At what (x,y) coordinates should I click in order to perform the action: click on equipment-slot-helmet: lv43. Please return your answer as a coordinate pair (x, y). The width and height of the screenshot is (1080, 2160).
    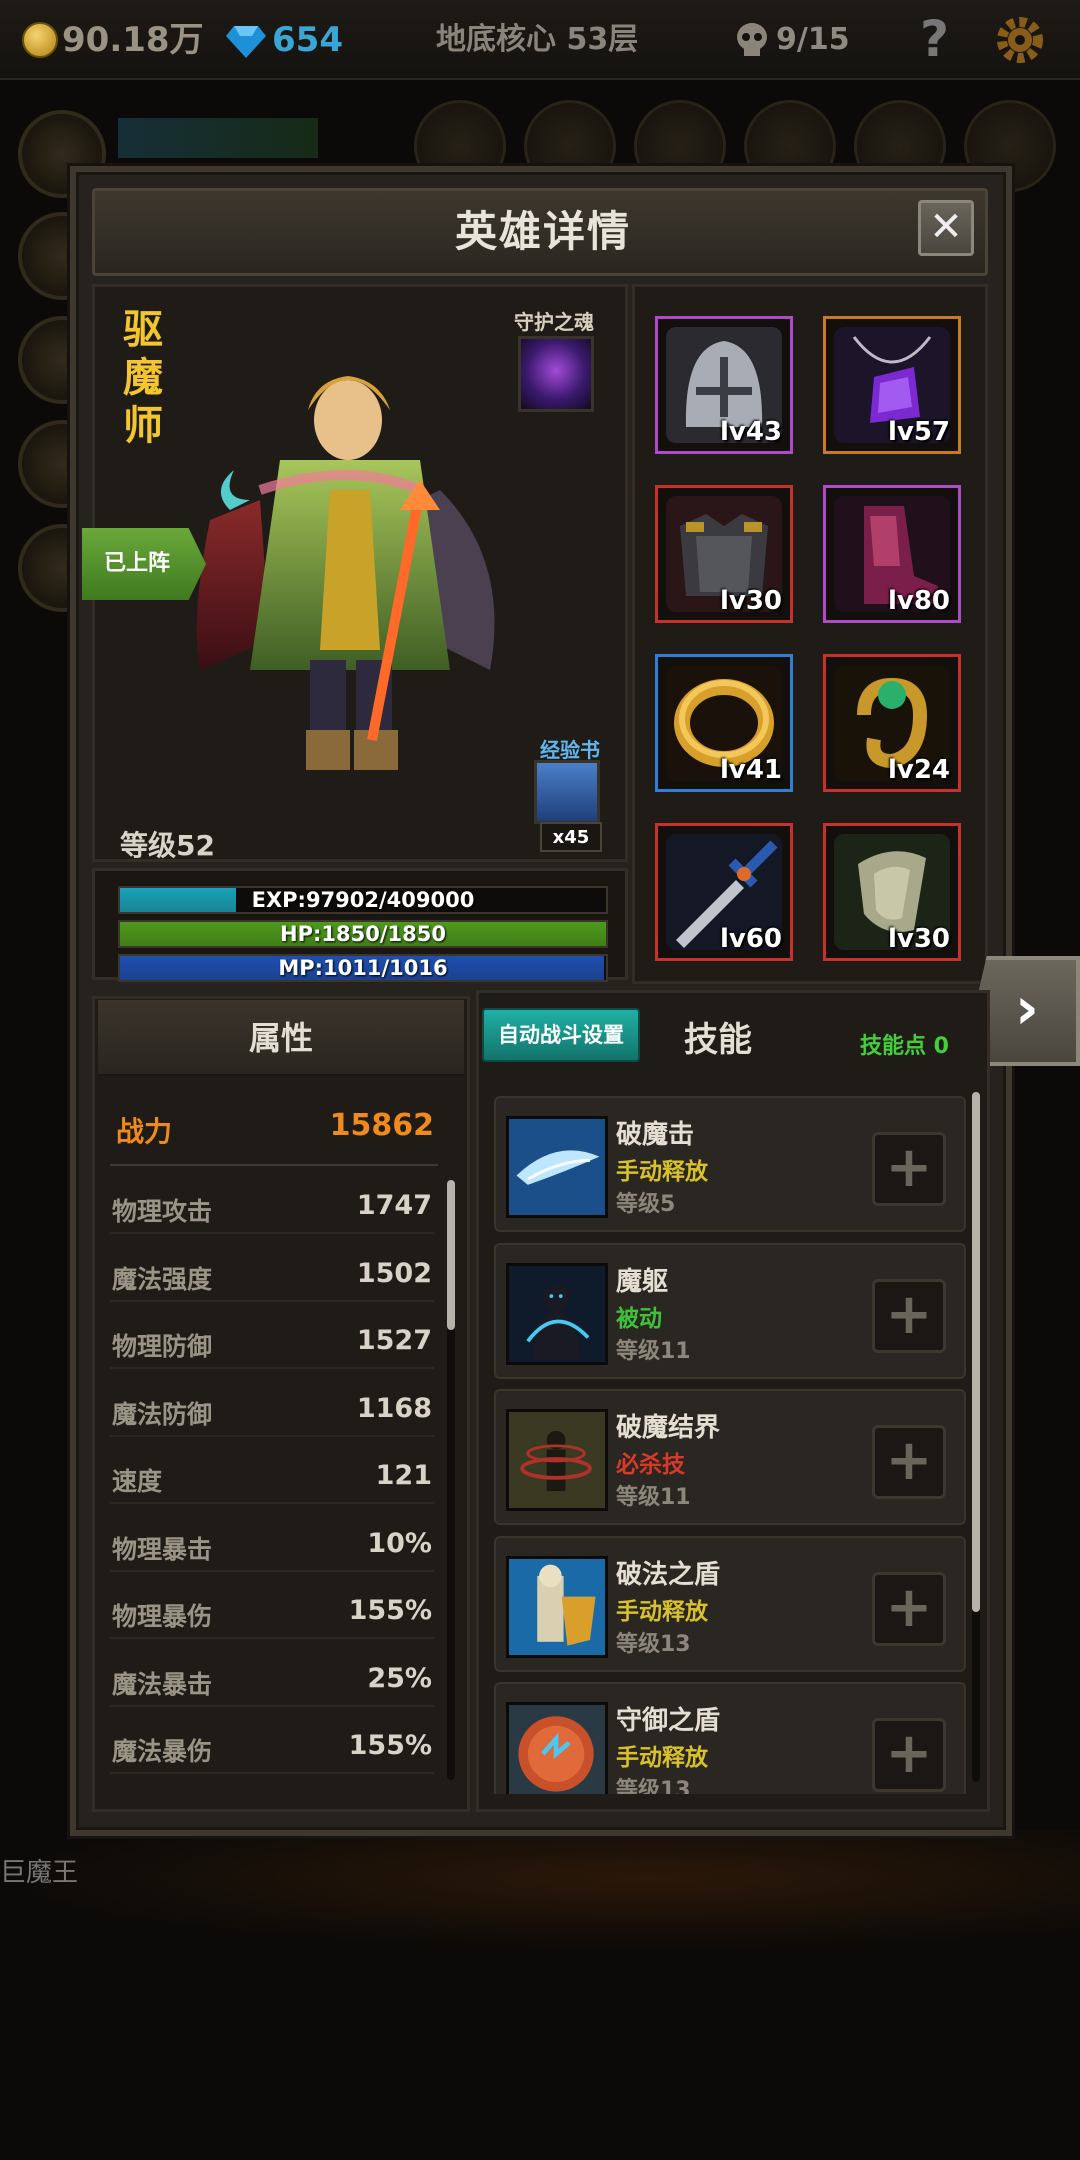
    Looking at the image, I should click on (724, 385).